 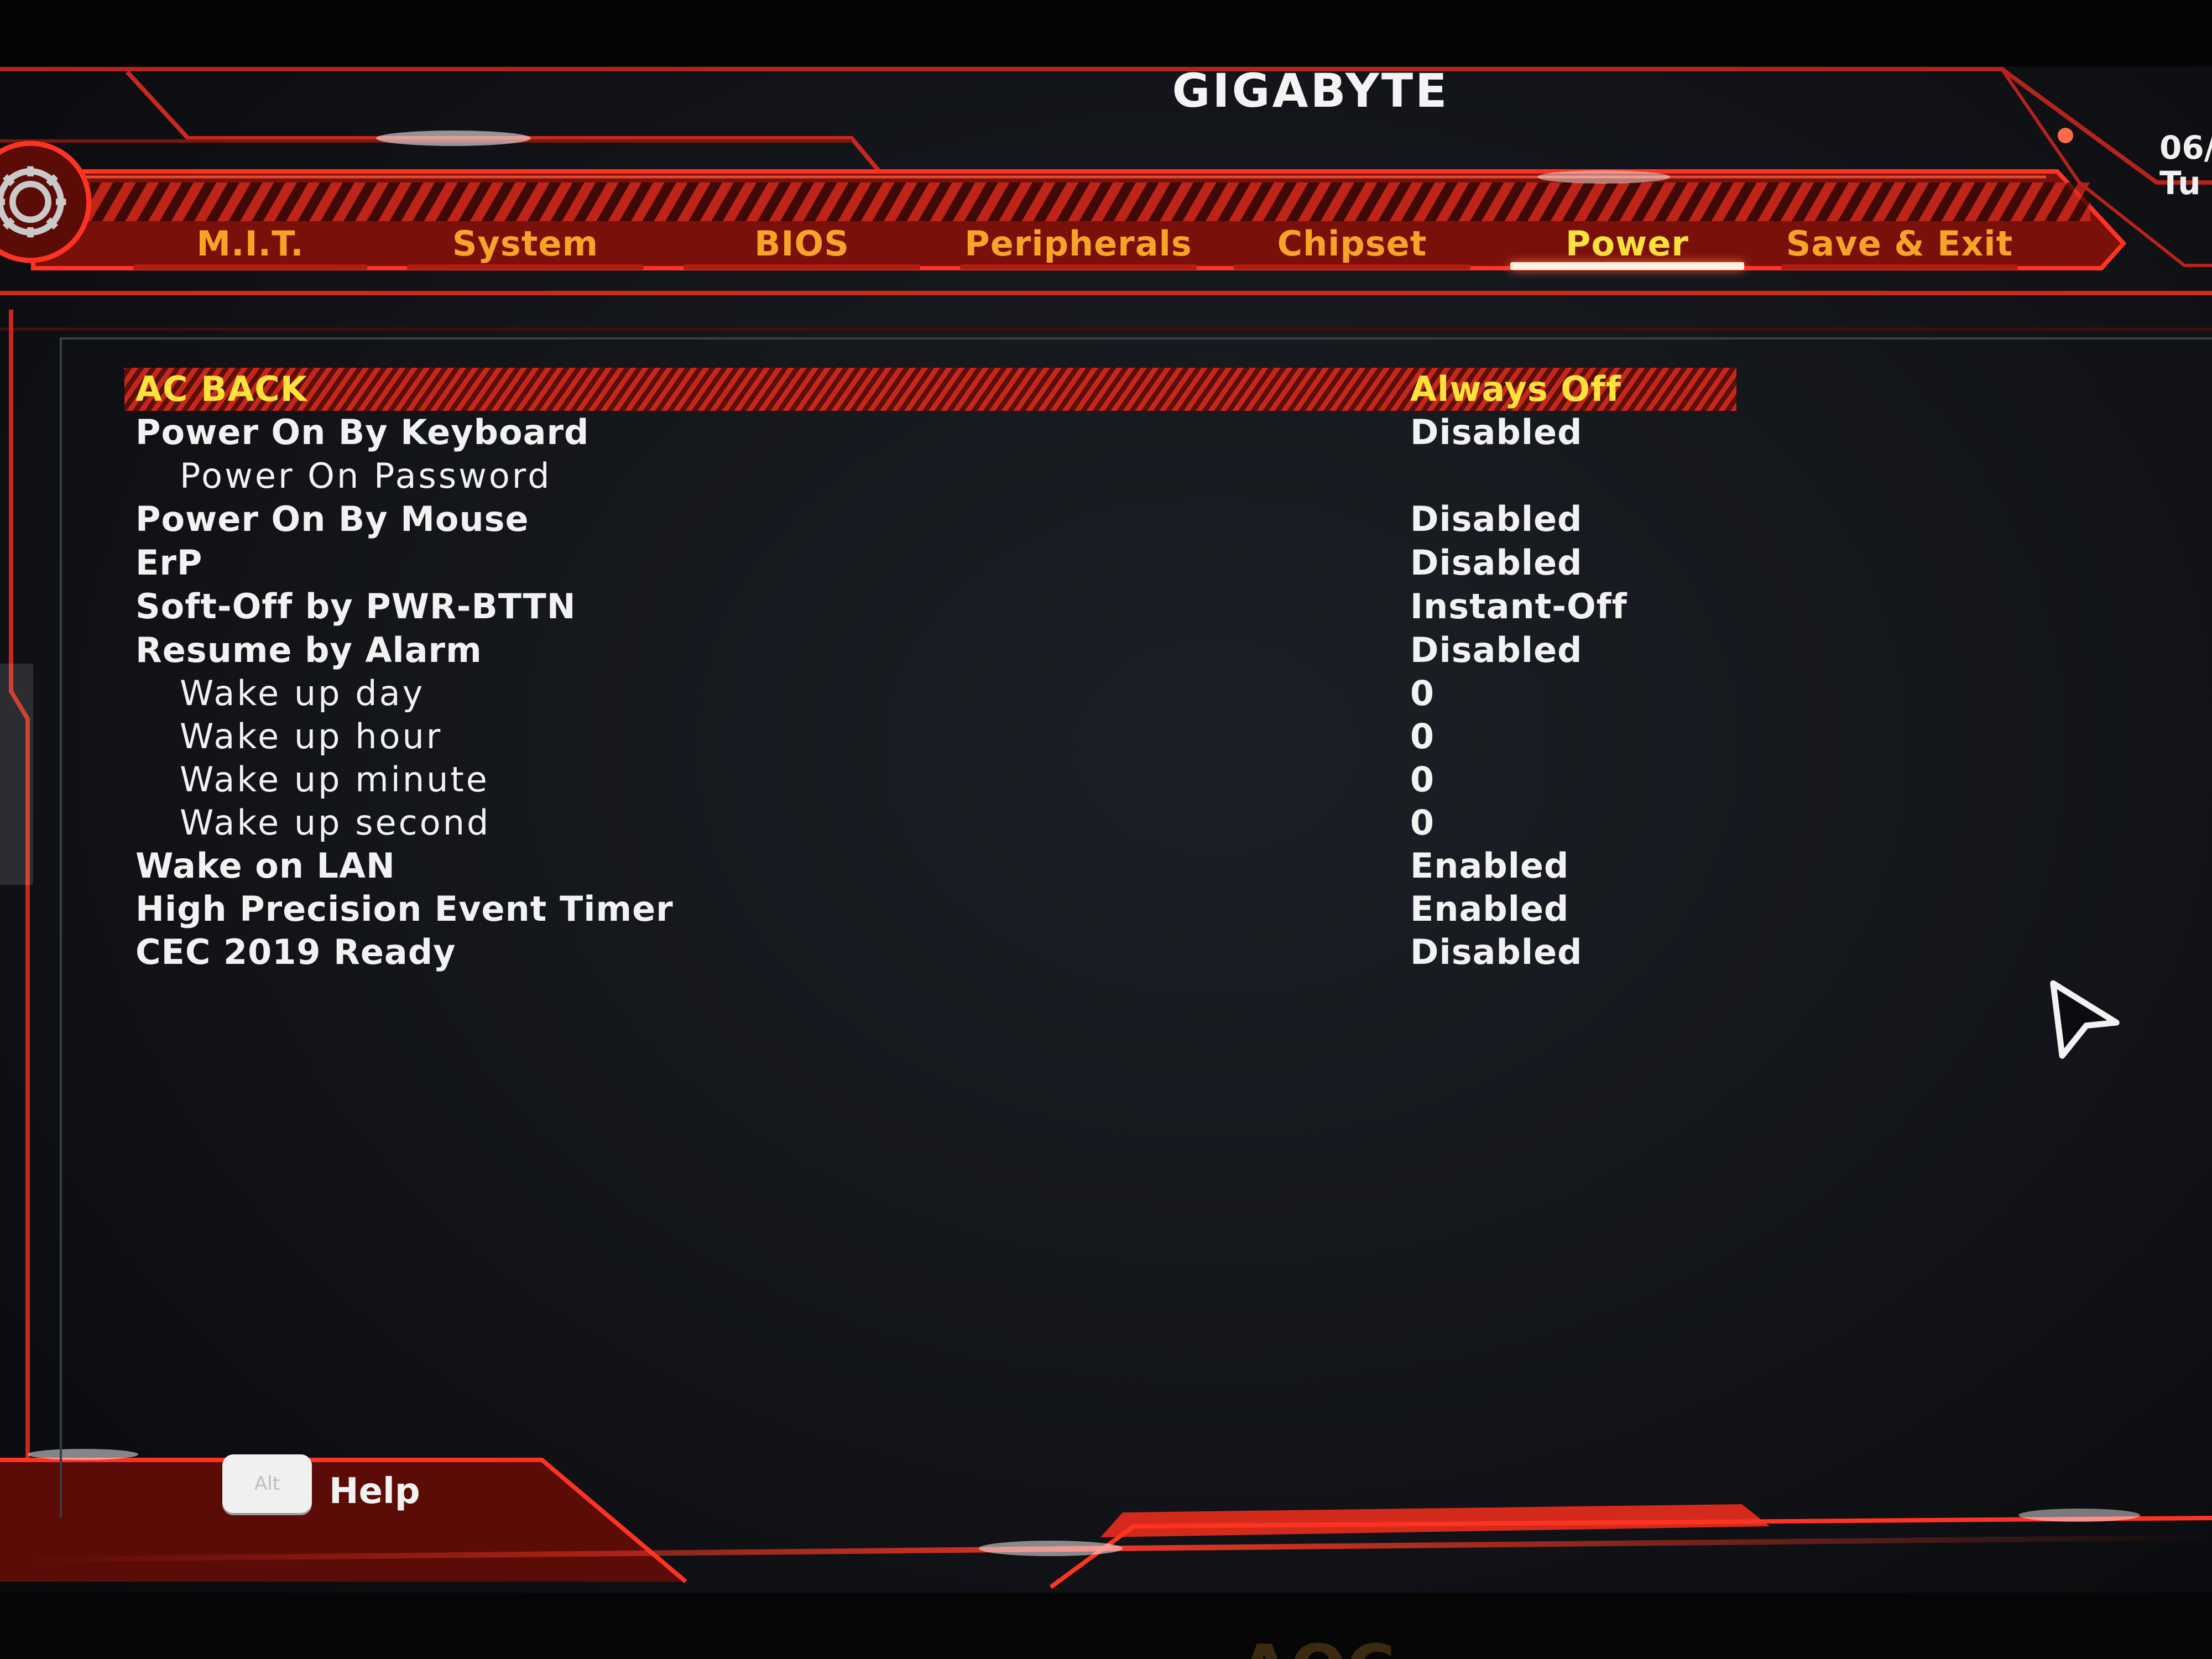 What do you see at coordinates (405, 909) in the screenshot?
I see `setting-label: High Precision Event Timer` at bounding box center [405, 909].